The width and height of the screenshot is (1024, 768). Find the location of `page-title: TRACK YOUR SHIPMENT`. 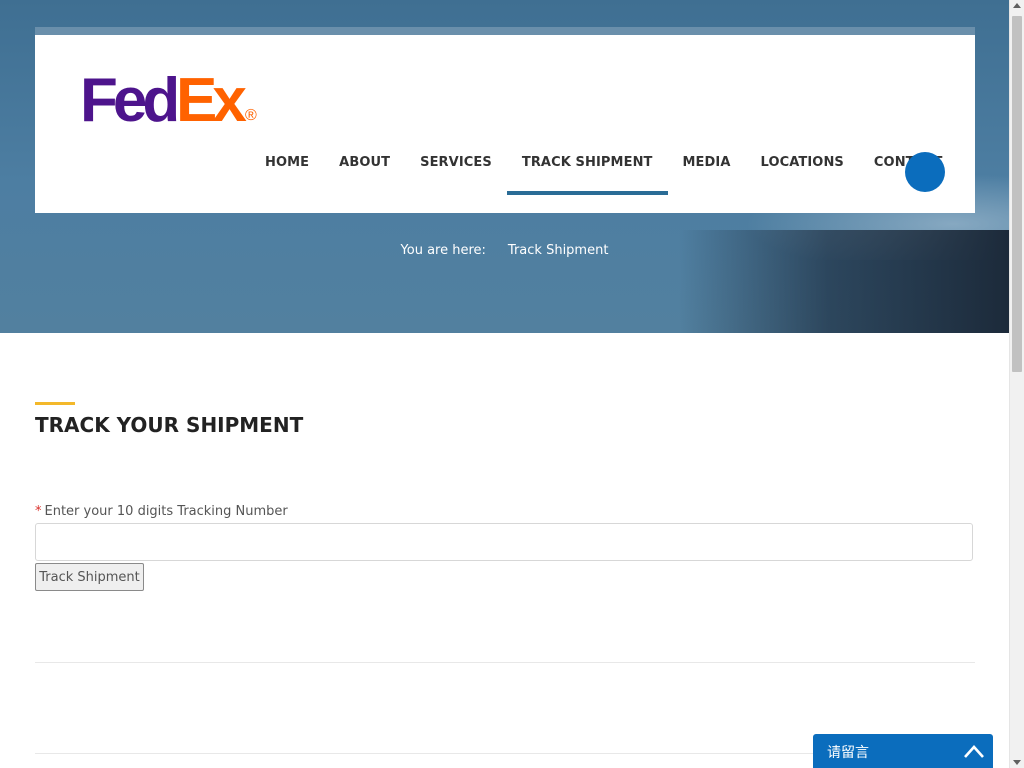

page-title: TRACK YOUR SHIPMENT is located at coordinates (169, 425).